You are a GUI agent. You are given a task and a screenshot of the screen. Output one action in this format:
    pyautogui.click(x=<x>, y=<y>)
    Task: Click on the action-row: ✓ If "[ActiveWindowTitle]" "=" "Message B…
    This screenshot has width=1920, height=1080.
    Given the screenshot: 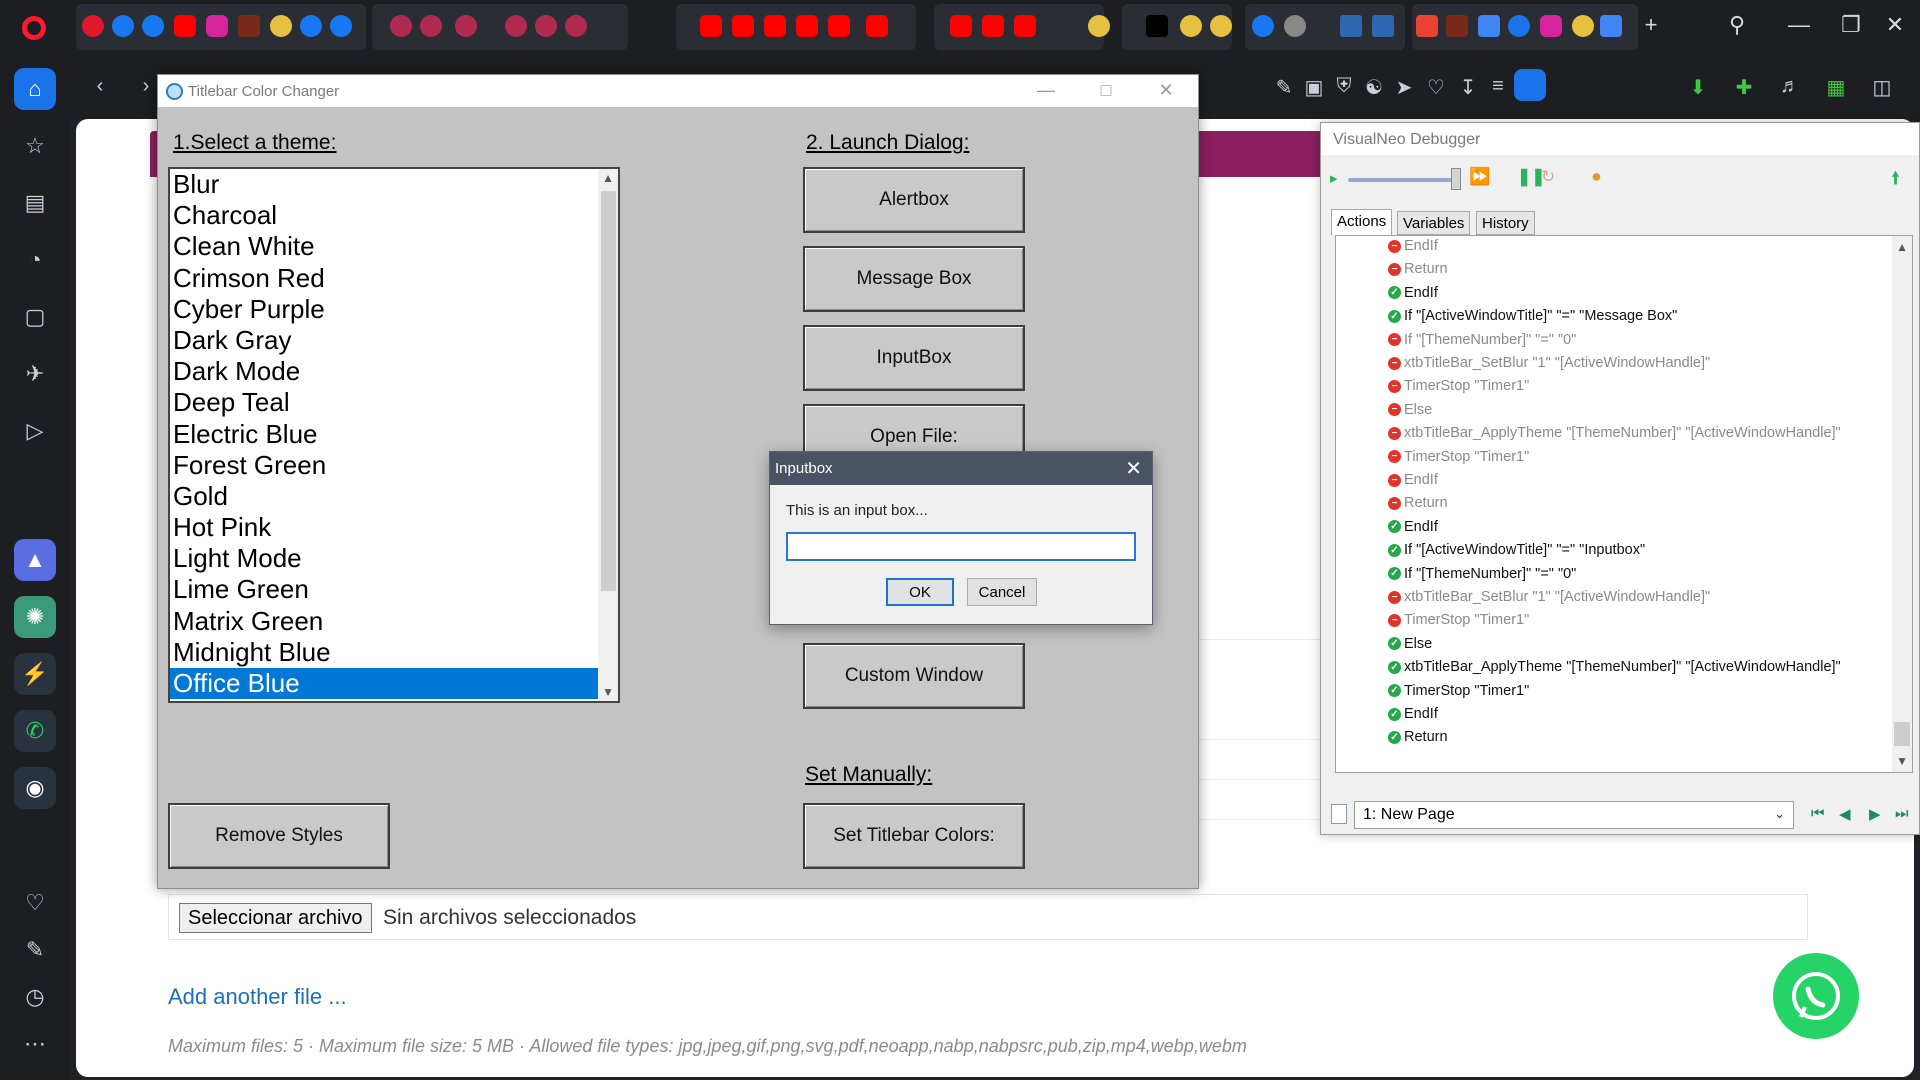 What is the action you would take?
    pyautogui.click(x=1532, y=316)
    